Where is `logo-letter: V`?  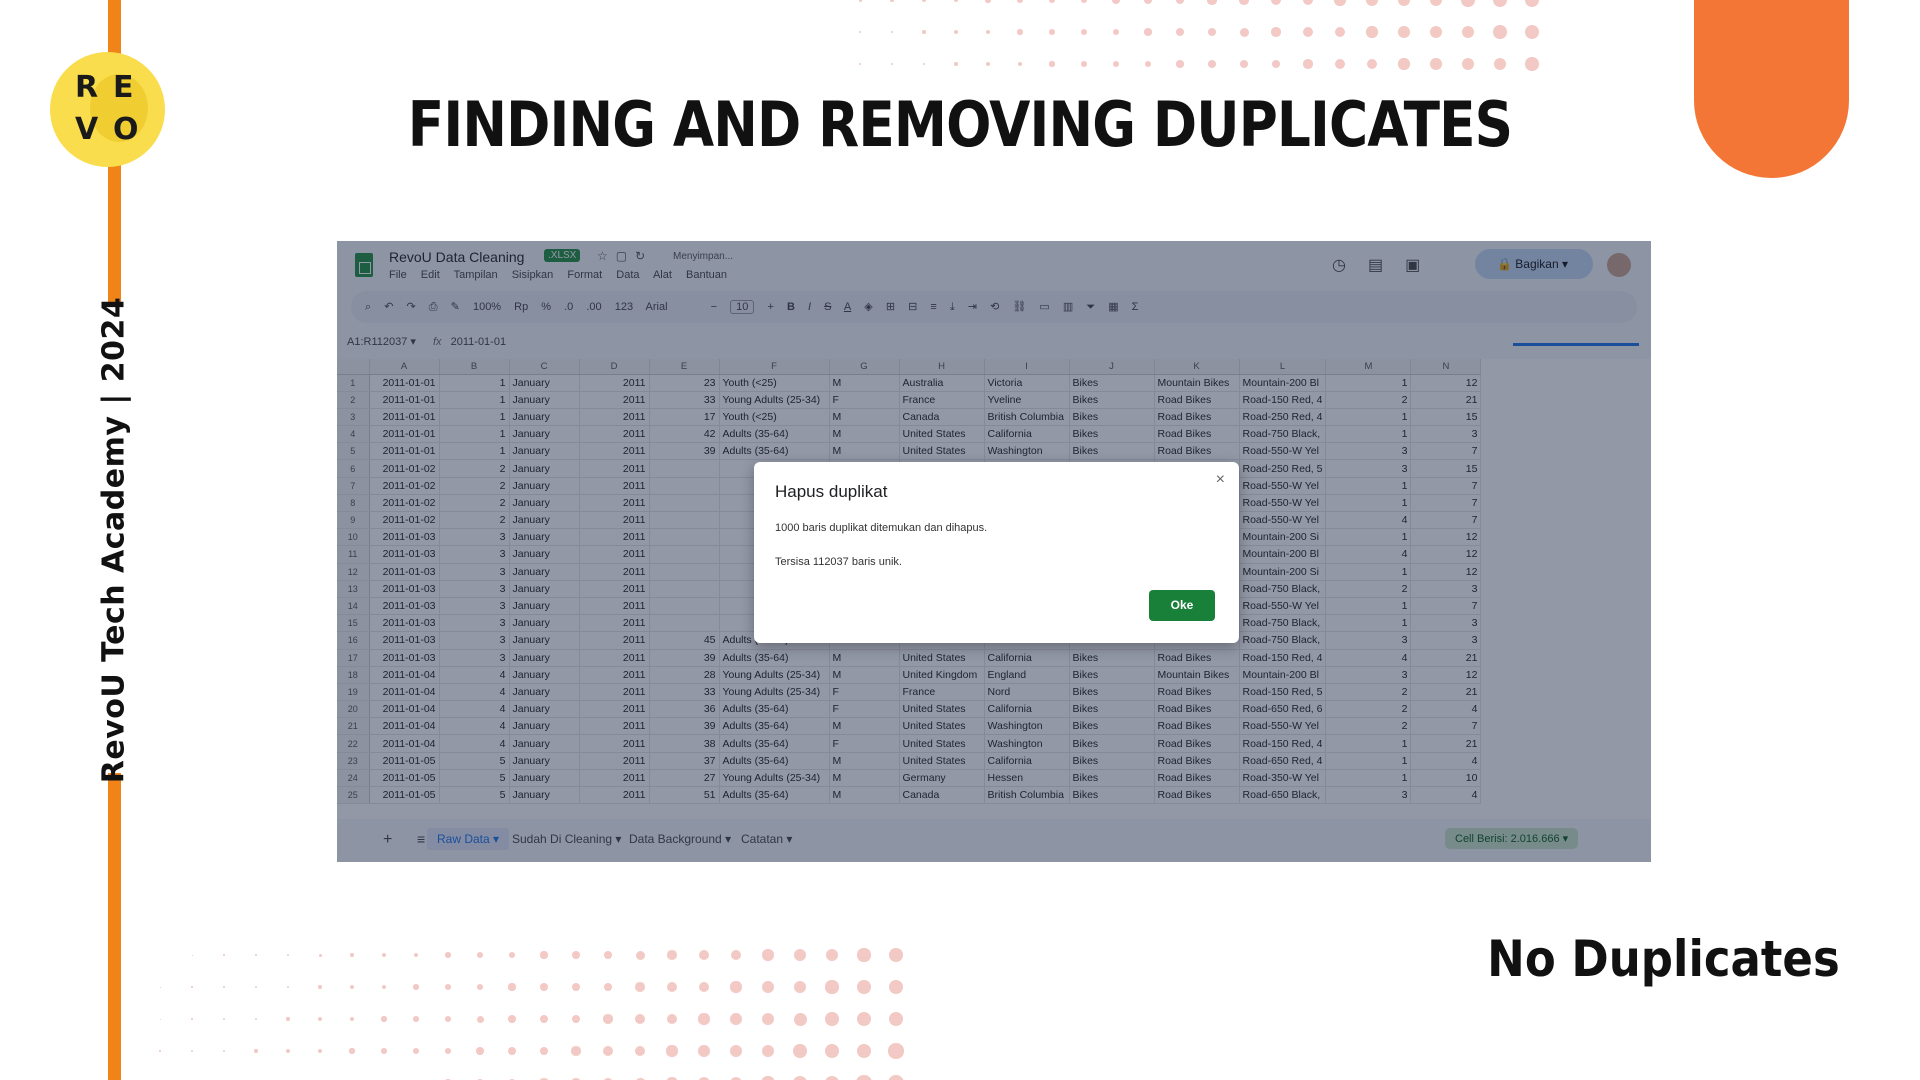
logo-letter: V is located at coordinates (87, 129).